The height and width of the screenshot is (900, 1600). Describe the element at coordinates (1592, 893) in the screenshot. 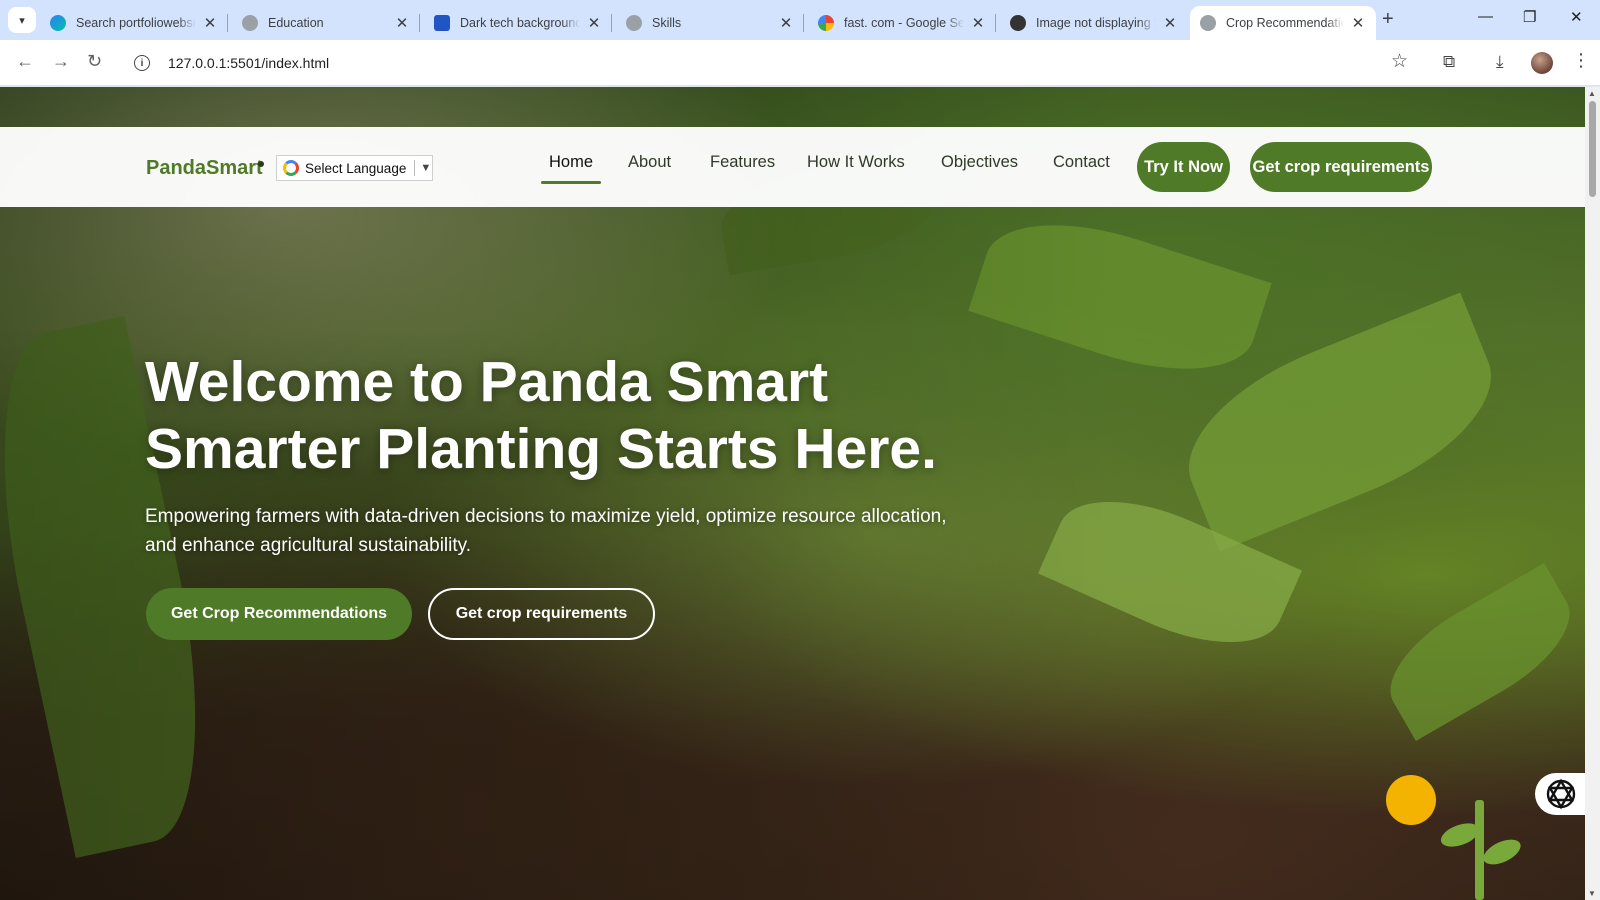

I see `scroll-down-icon: ▼` at that location.